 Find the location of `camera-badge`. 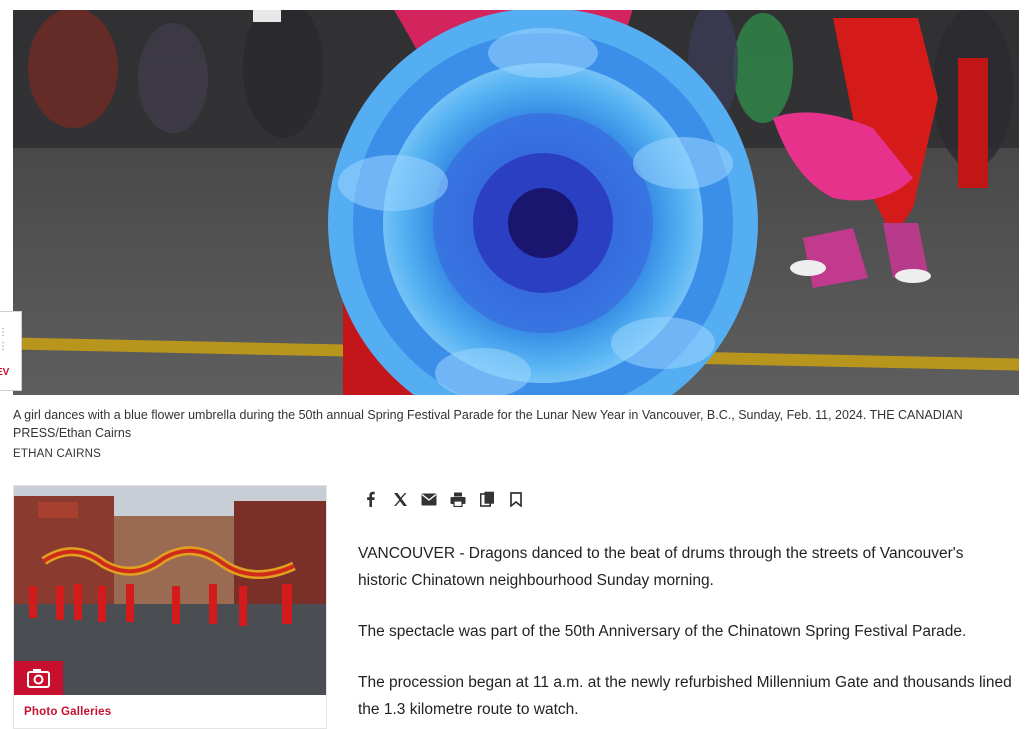

camera-badge is located at coordinates (38, 678).